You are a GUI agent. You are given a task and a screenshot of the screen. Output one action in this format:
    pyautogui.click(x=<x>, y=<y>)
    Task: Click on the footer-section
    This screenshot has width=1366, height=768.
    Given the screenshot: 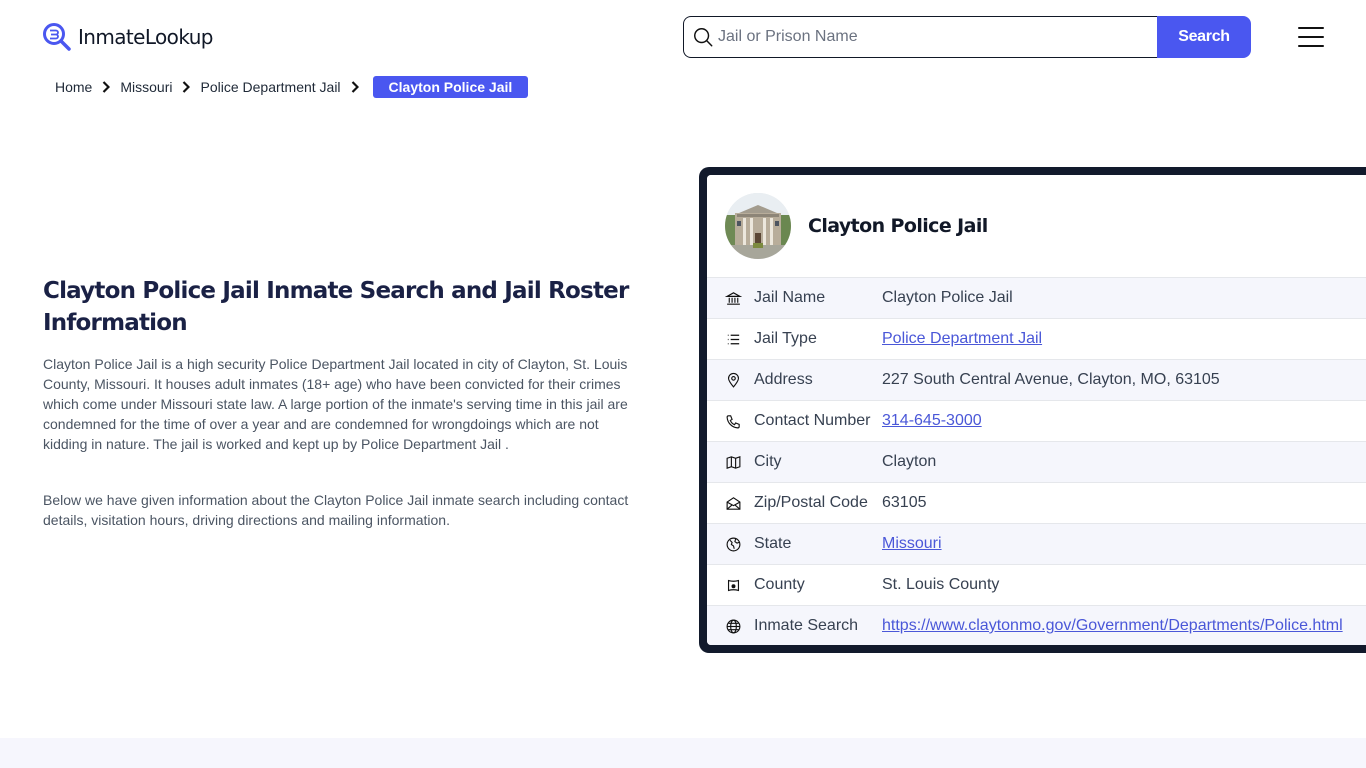 What is the action you would take?
    pyautogui.click(x=683, y=753)
    